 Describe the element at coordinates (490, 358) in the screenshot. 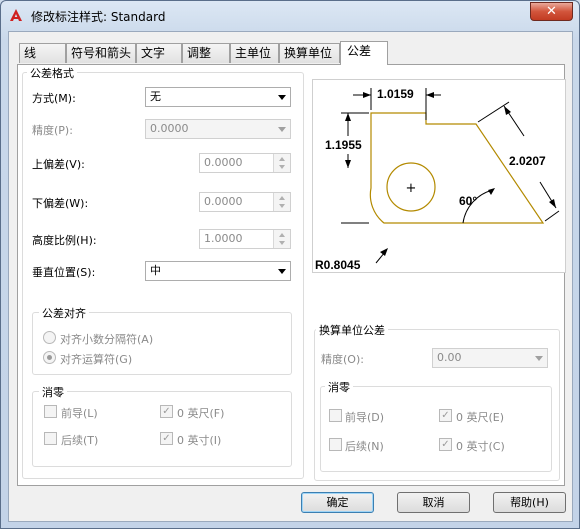

I see `alt-precision-dropdown: 0.00` at that location.